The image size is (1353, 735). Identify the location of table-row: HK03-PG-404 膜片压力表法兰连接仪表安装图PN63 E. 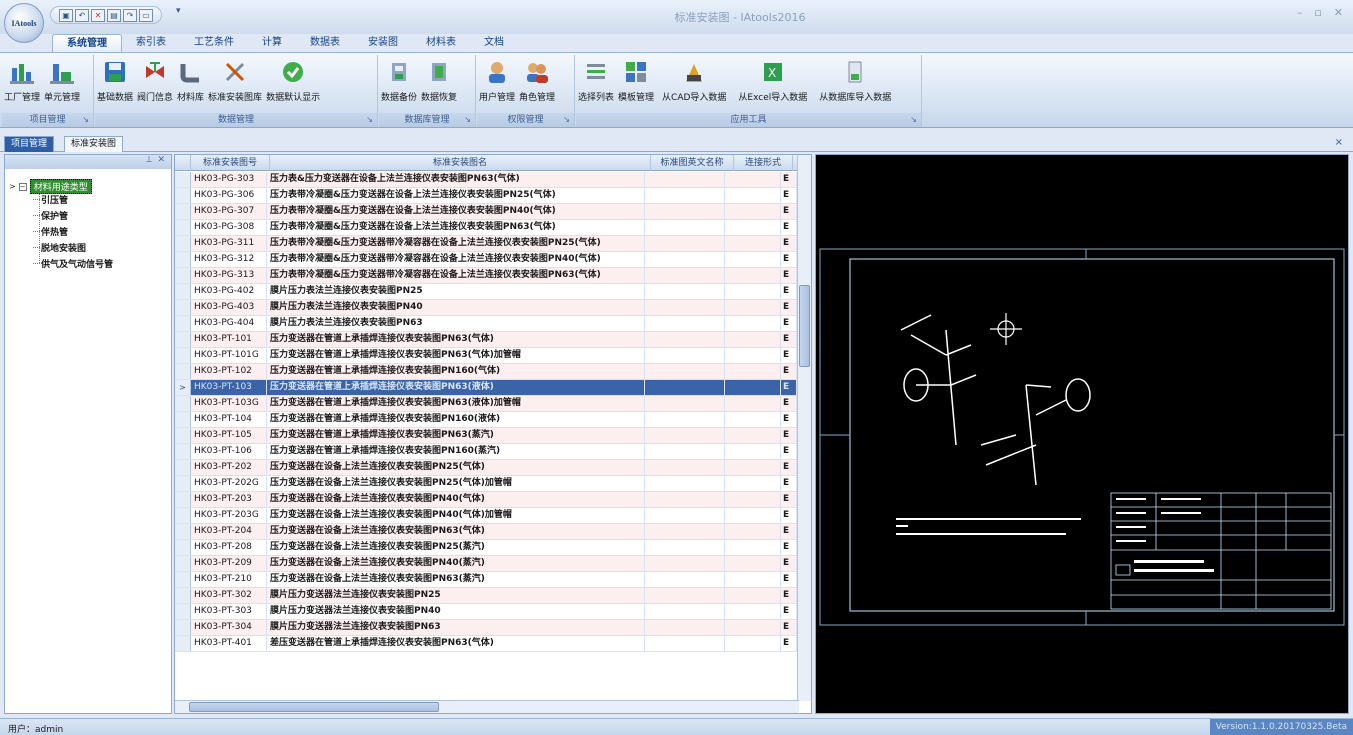
(486, 324).